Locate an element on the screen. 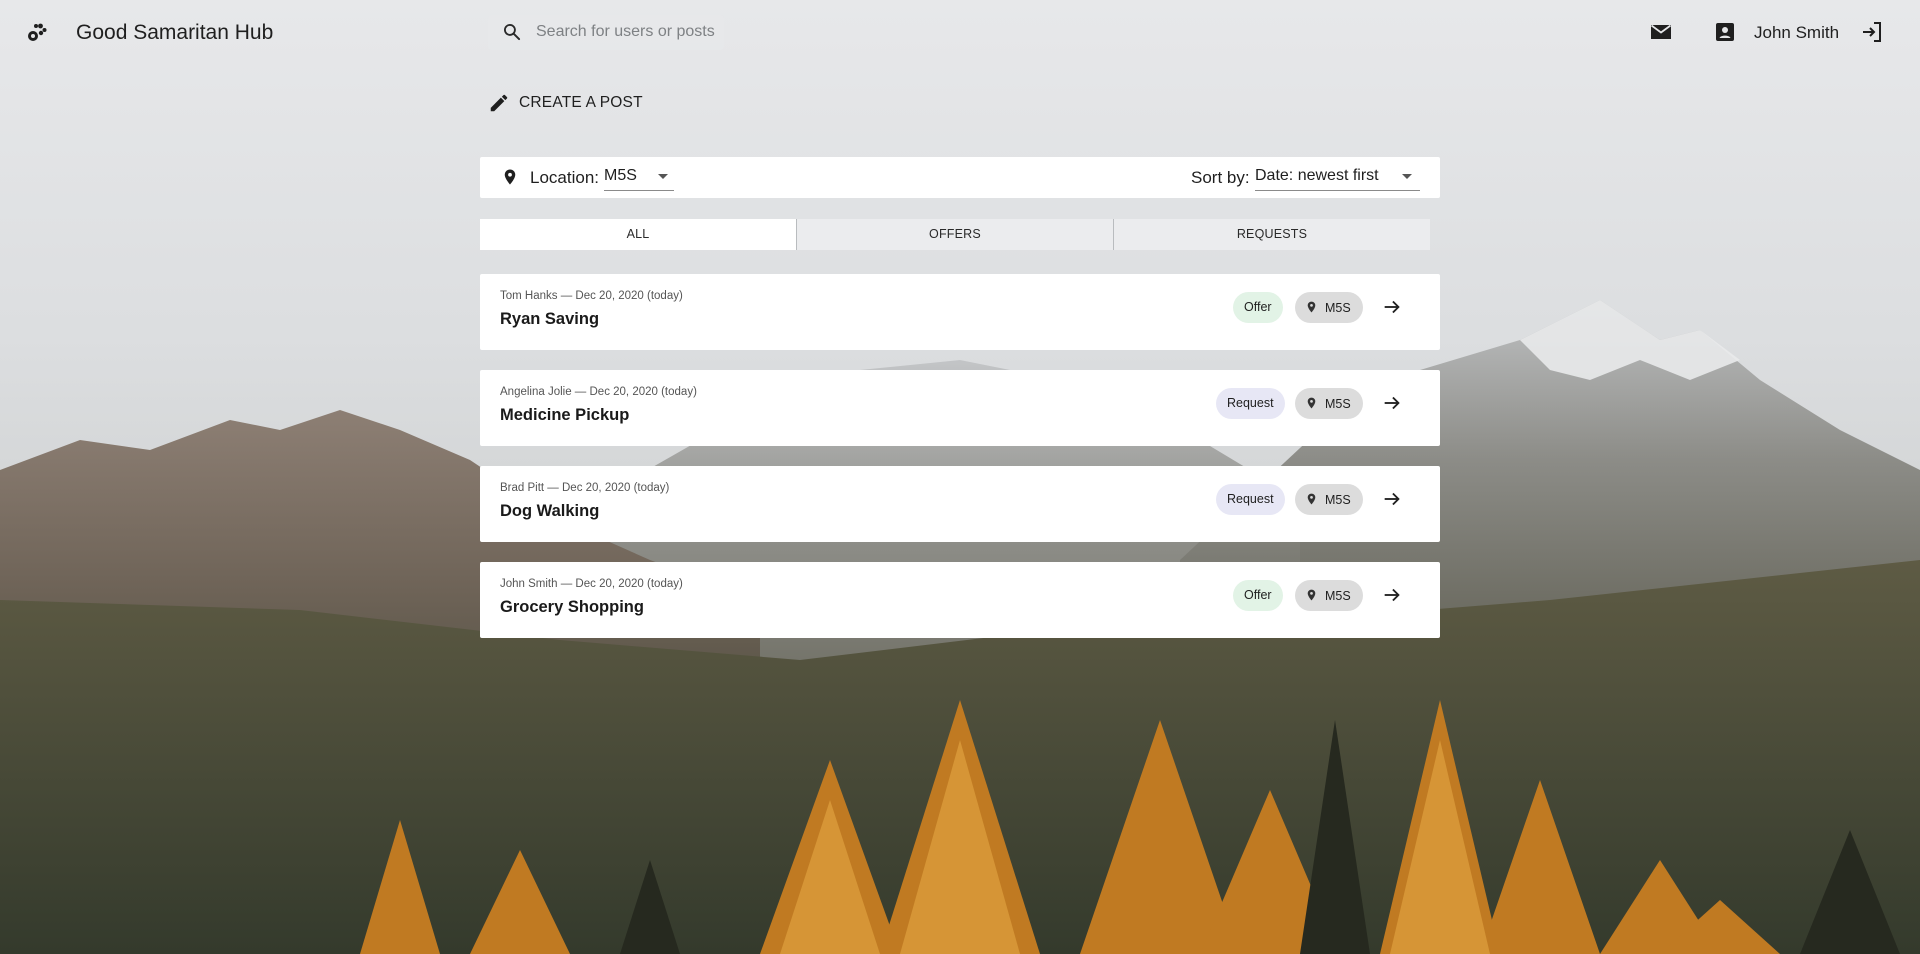  post-meta: Tom Hanks — Dec 20, 2020 (today) is located at coordinates (591, 296).